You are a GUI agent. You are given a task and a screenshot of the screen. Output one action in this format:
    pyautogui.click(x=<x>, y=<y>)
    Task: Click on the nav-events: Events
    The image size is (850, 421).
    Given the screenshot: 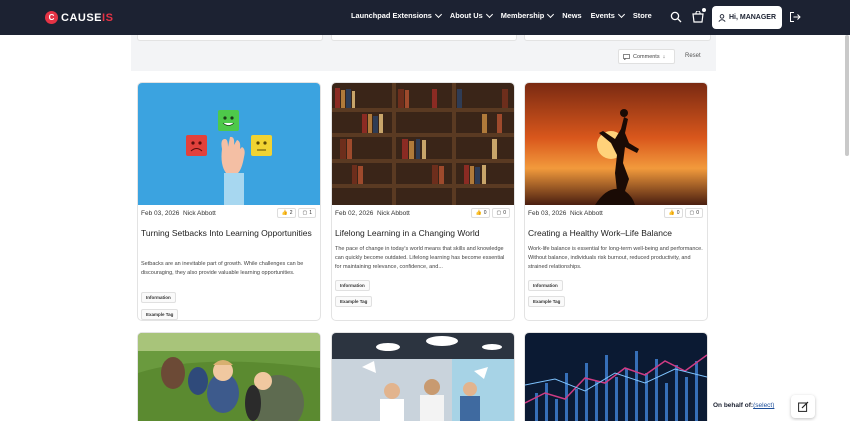 What is the action you would take?
    pyautogui.click(x=608, y=15)
    